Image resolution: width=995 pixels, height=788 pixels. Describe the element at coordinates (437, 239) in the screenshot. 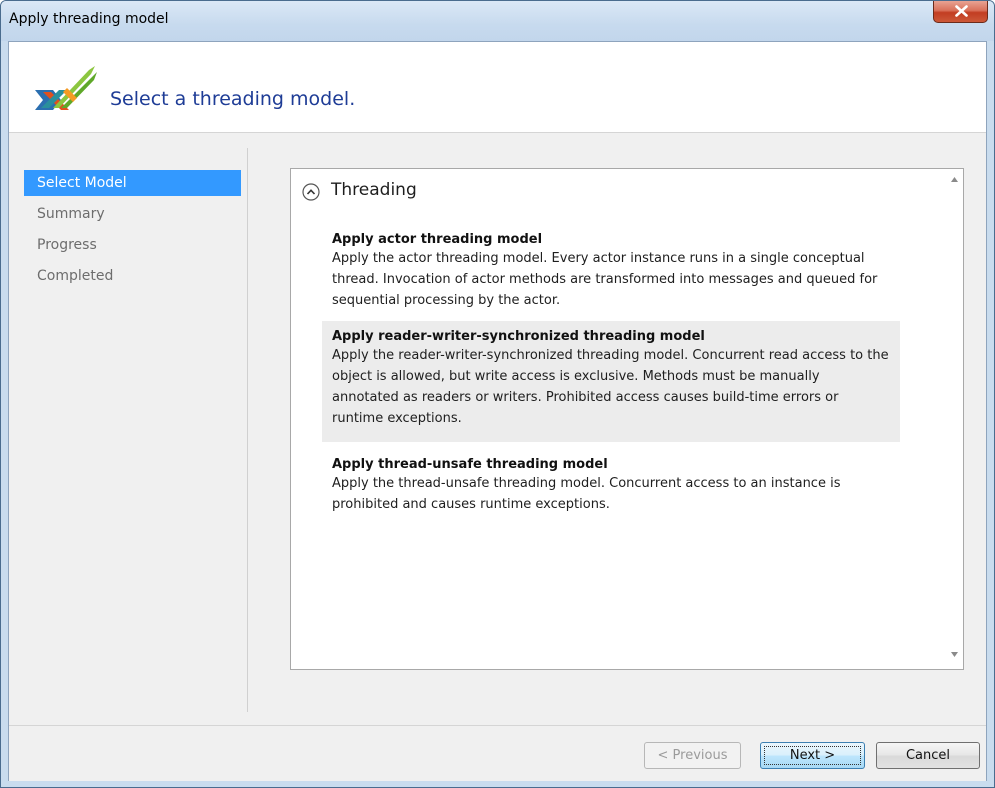

I see `option-title: Apply actor threading model` at that location.